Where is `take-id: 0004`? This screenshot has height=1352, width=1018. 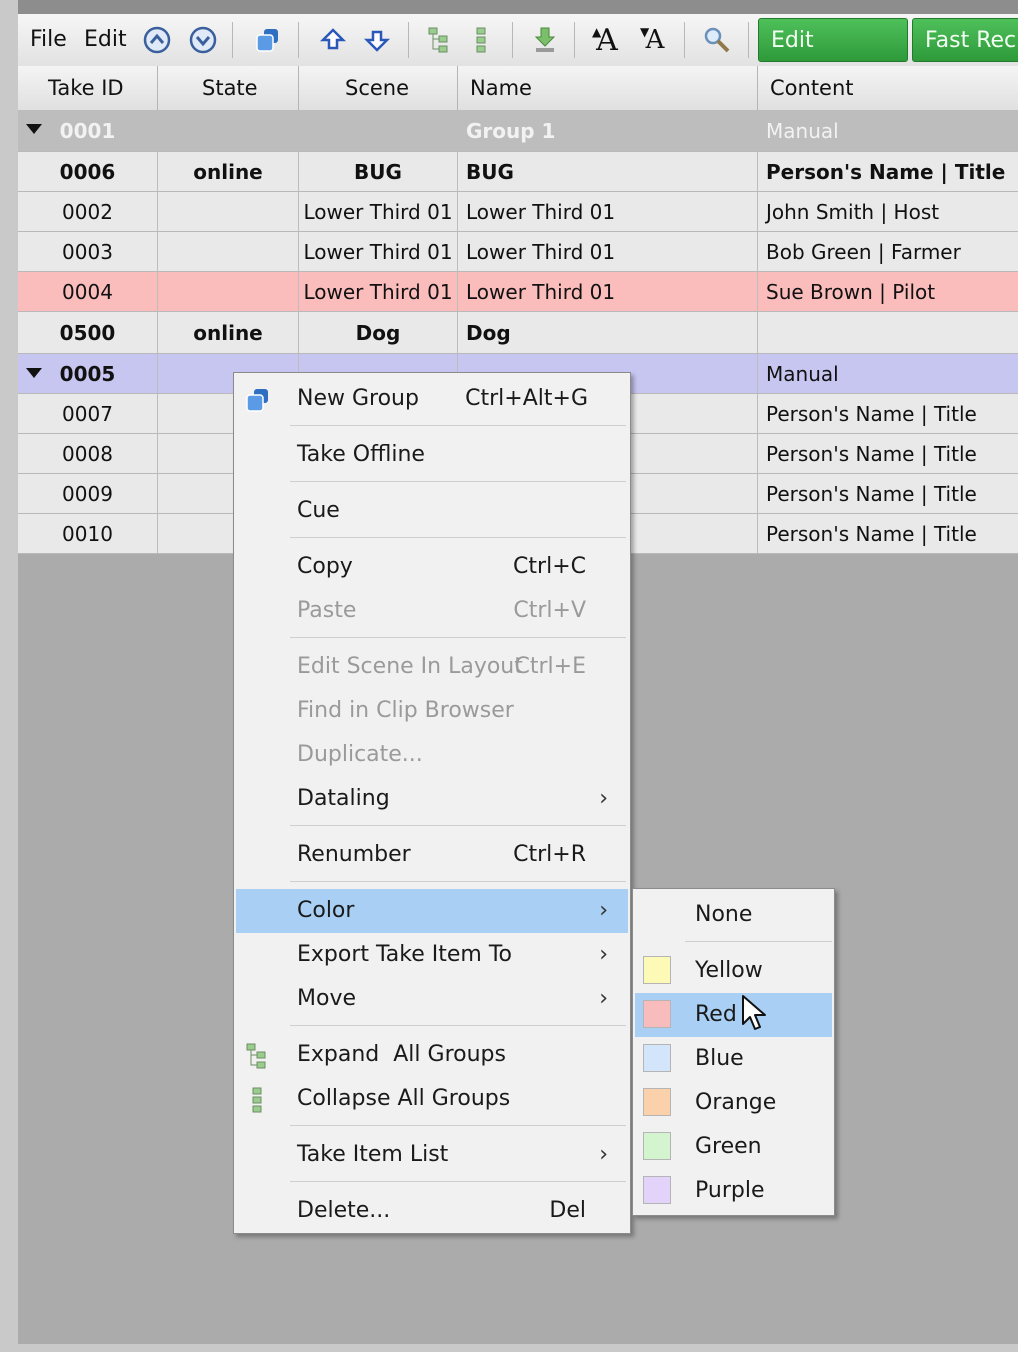 take-id: 0004 is located at coordinates (88, 291).